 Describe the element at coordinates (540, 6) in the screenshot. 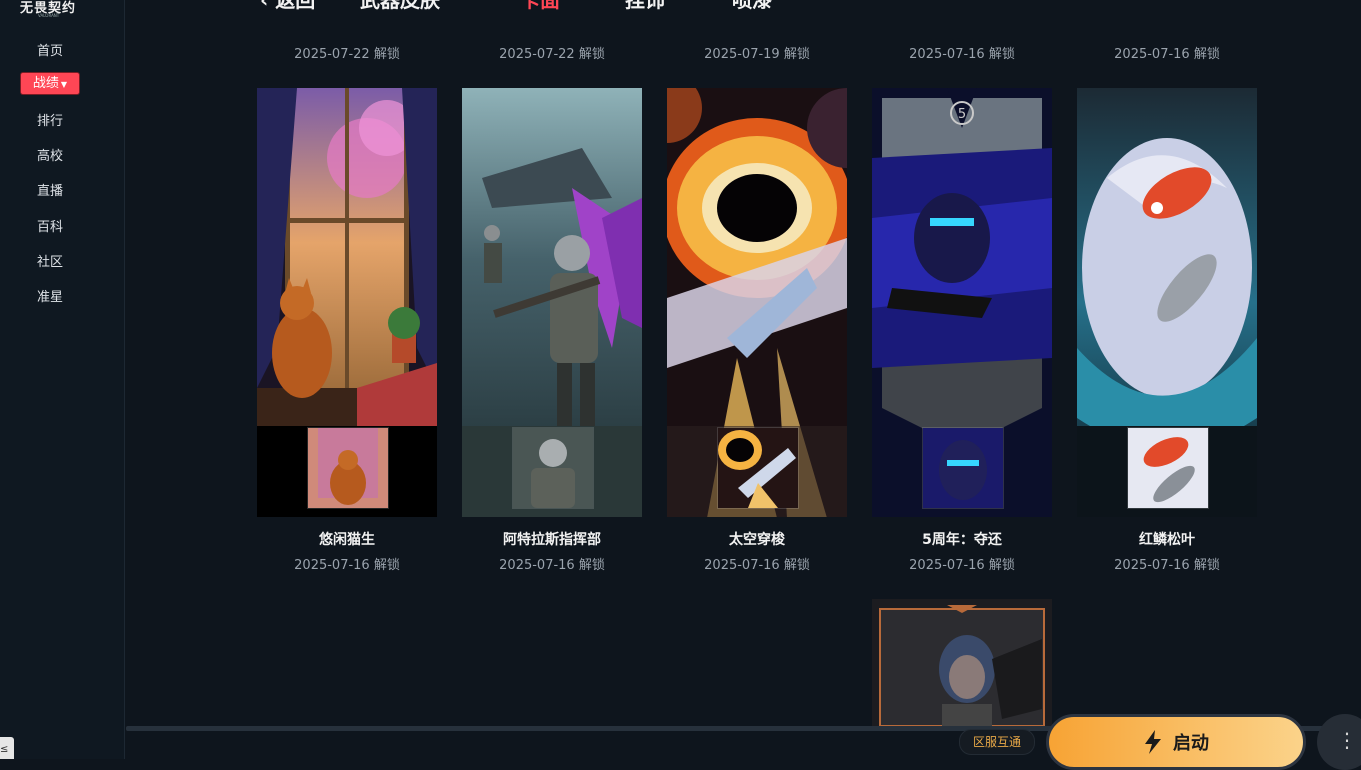

I see `tab-cards: 卡面` at that location.